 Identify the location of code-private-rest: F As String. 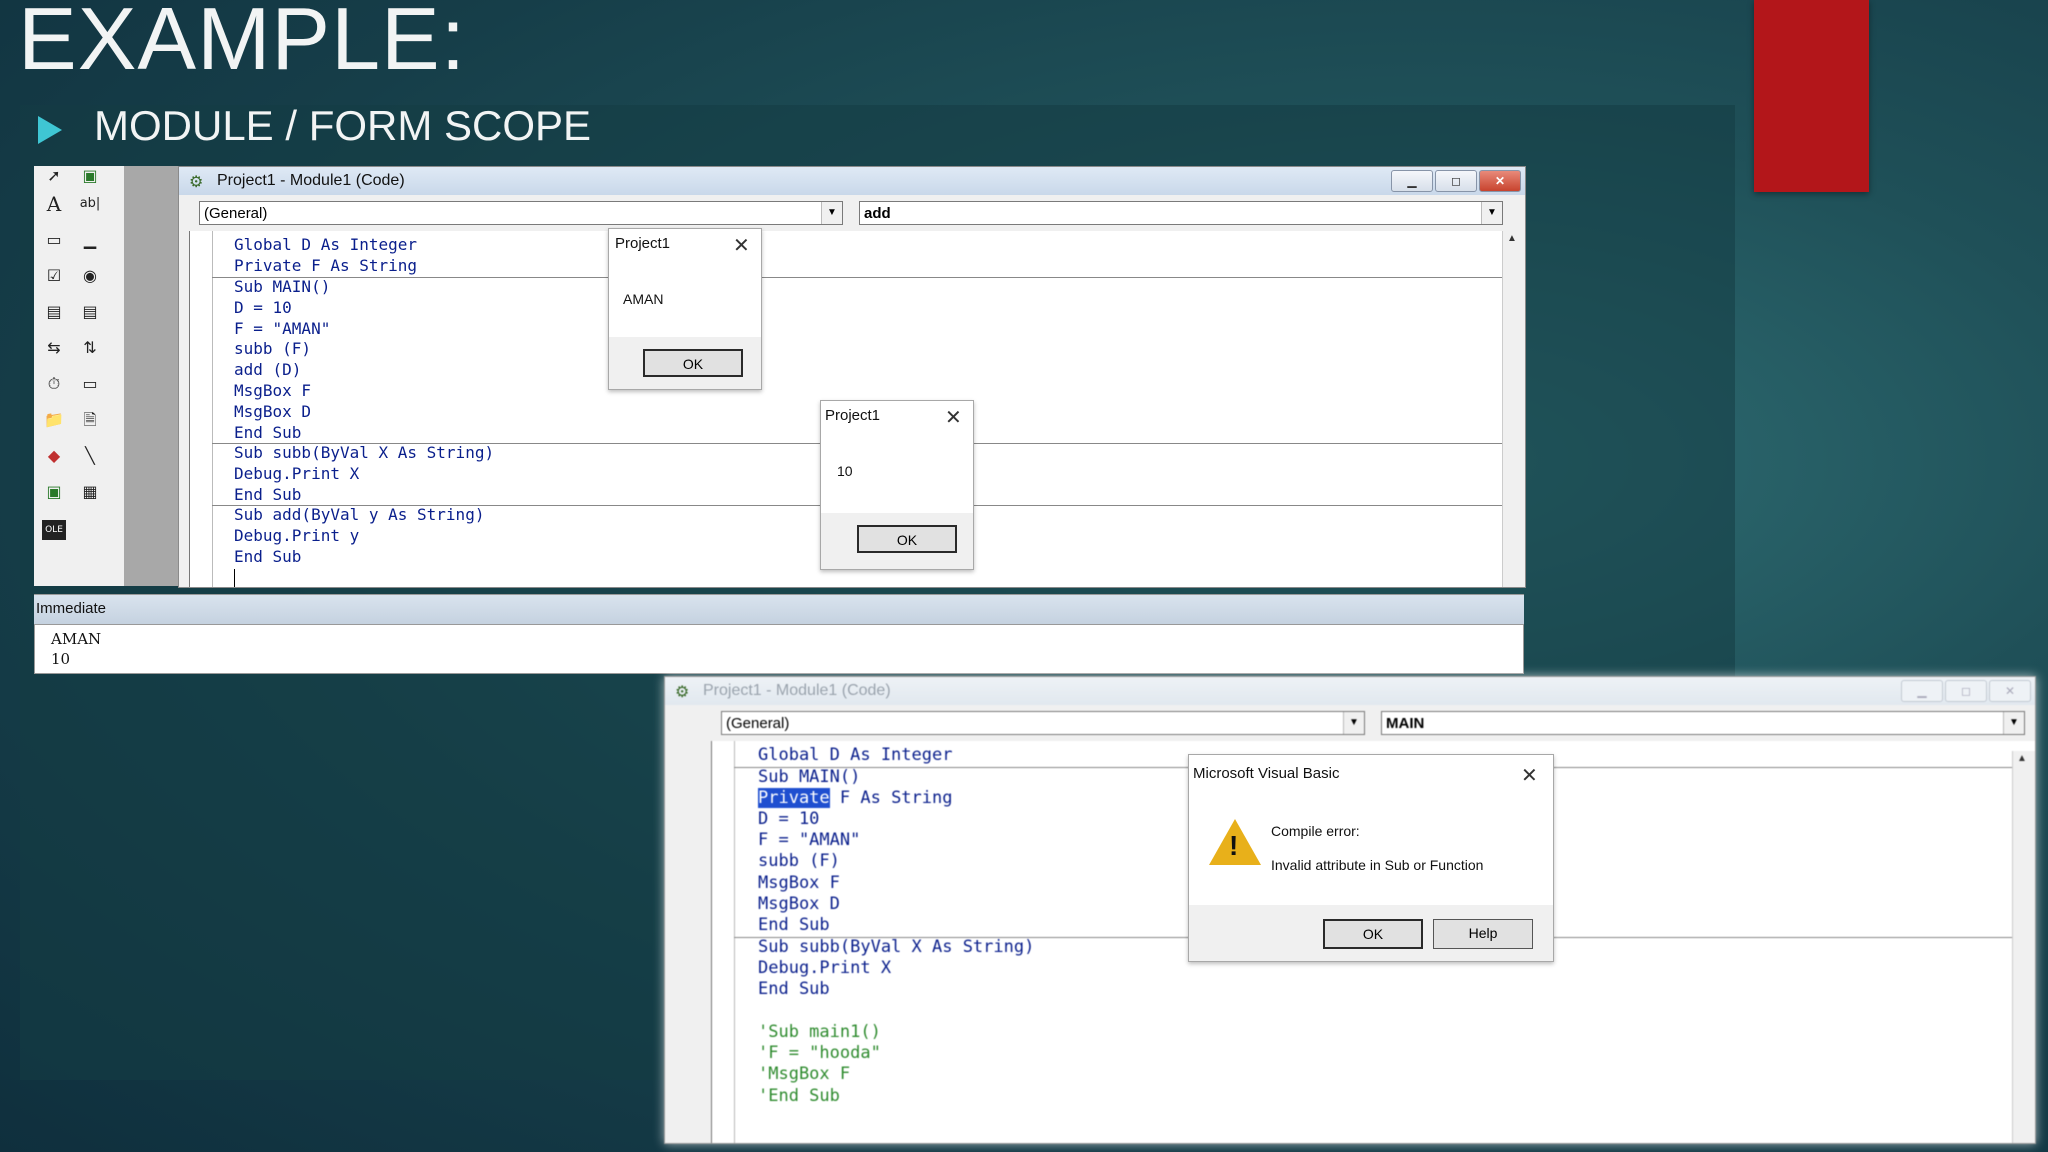
(891, 798).